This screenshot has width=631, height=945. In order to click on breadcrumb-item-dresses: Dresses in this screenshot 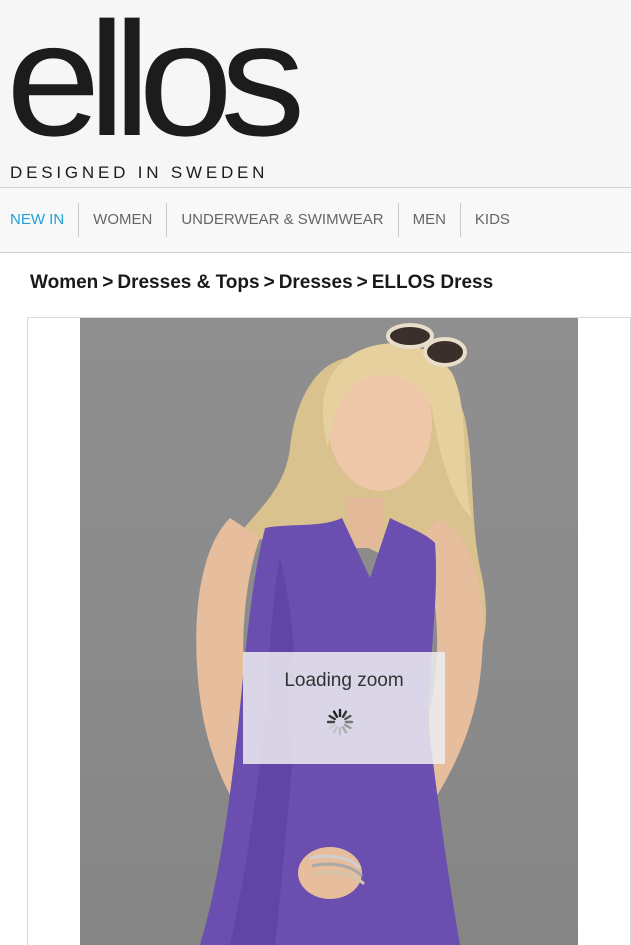, I will do `click(316, 282)`.